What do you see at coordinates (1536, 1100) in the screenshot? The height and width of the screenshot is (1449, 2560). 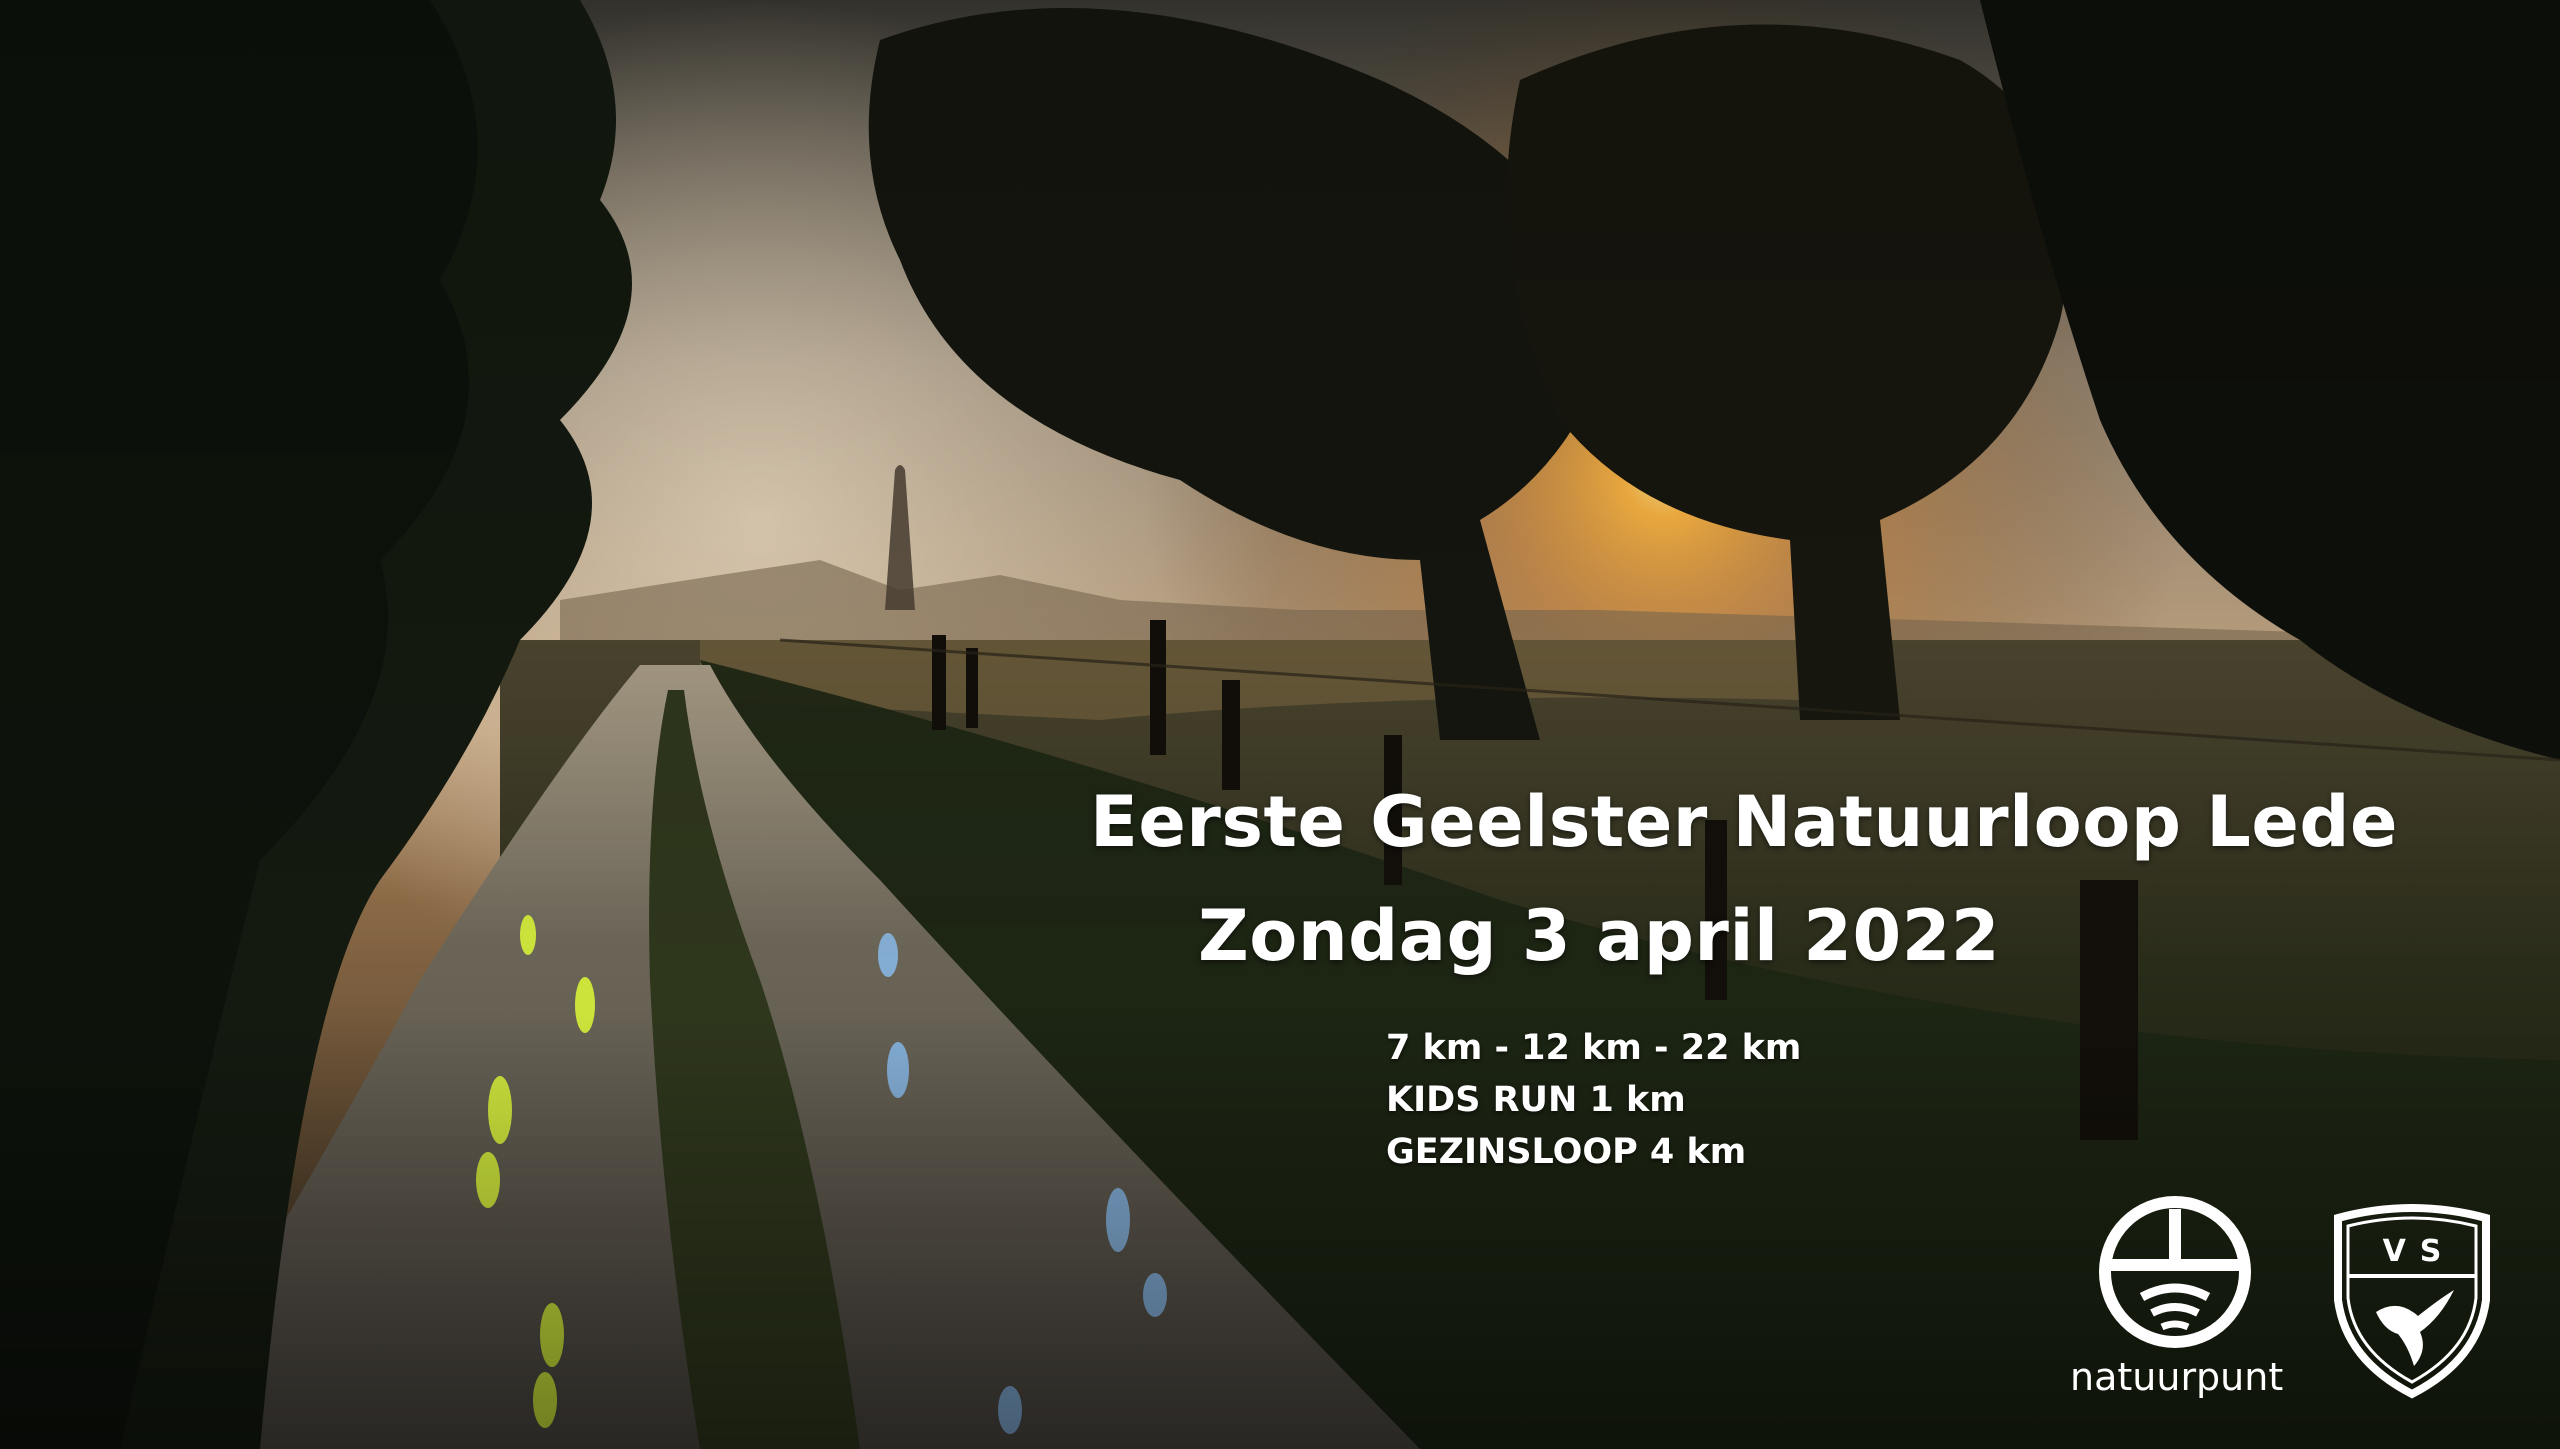 I see `distance-item: KIDS RUN 1 km` at bounding box center [1536, 1100].